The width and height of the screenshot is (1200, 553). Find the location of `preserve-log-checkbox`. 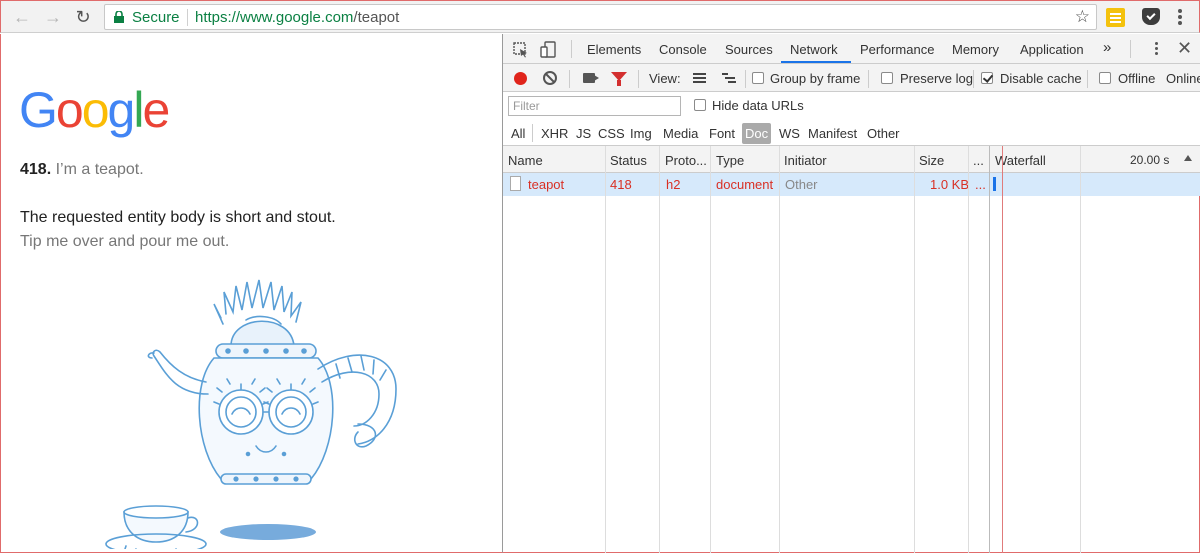

preserve-log-checkbox is located at coordinates (887, 78).